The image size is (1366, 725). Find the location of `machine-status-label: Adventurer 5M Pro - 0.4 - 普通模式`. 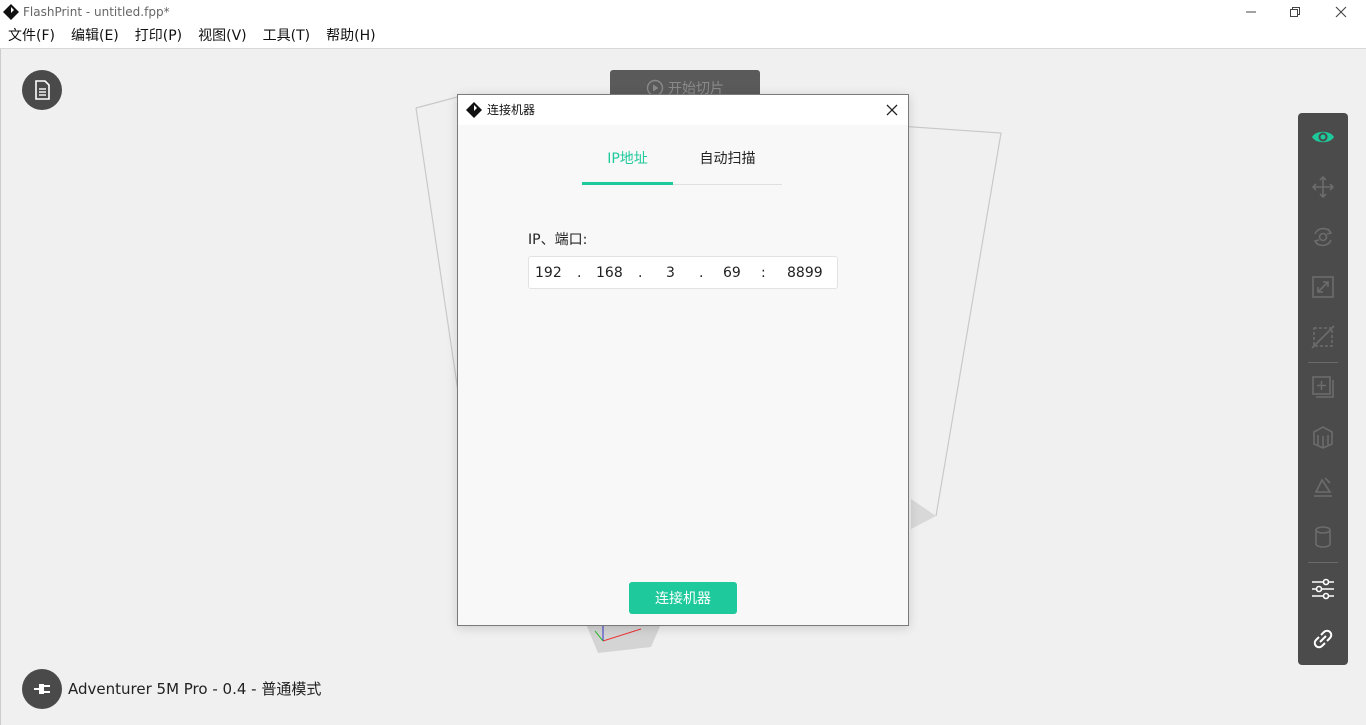

machine-status-label: Adventurer 5M Pro - 0.4 - 普通模式 is located at coordinates (195, 689).